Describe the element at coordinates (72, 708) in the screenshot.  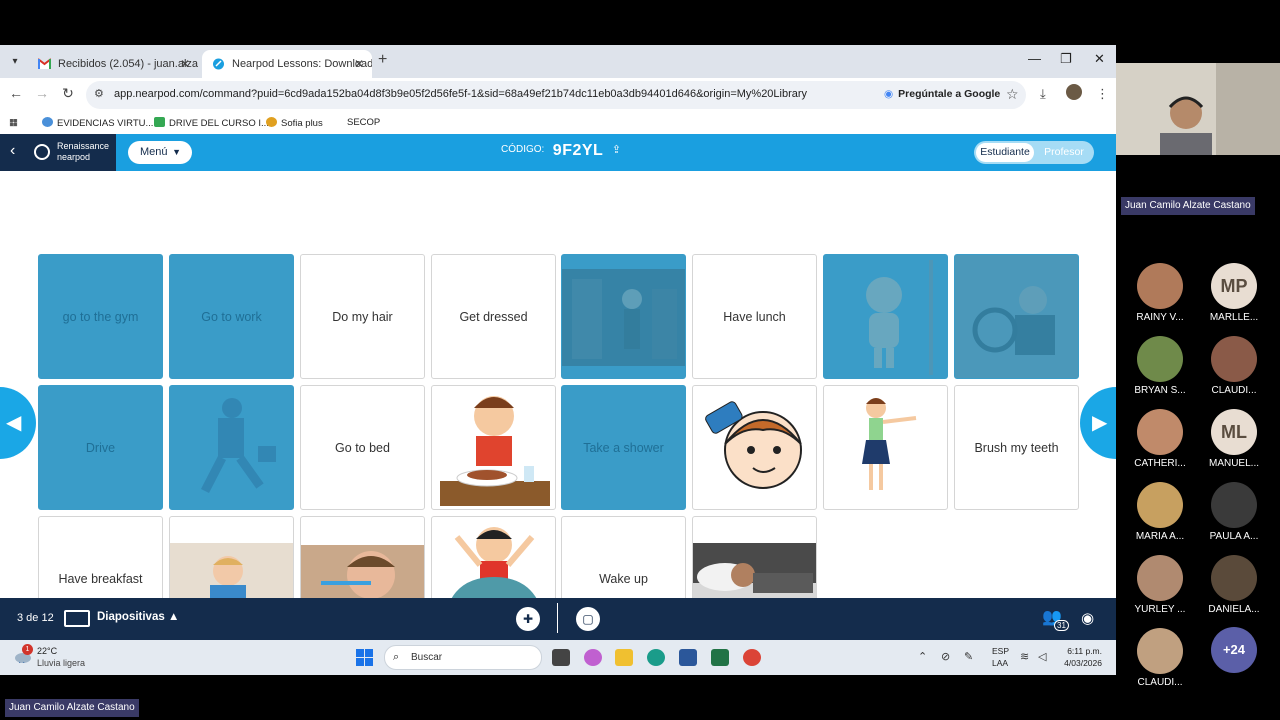
I see `self-name-tag: Juan Camilo Alzate Castano` at that location.